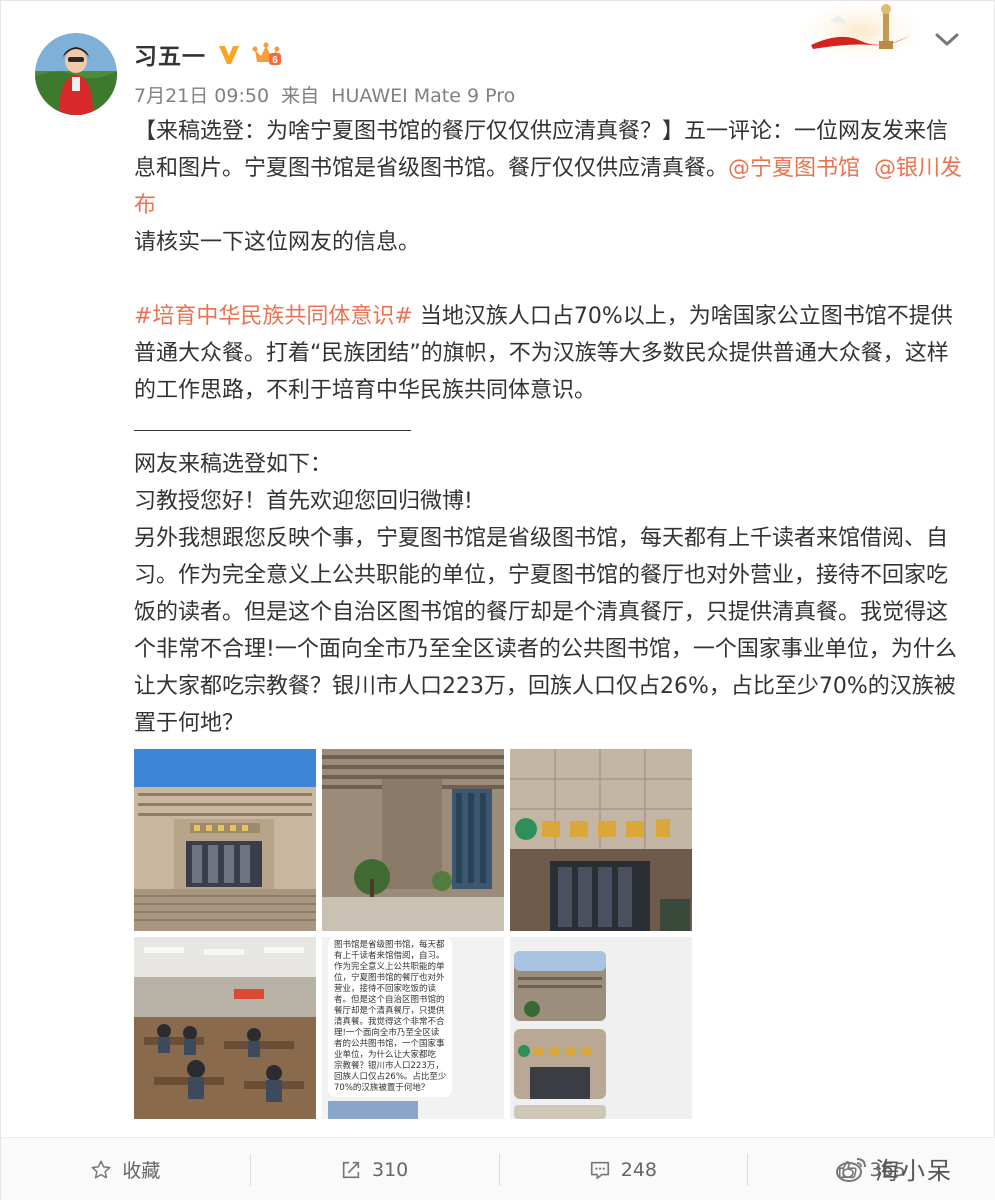  Describe the element at coordinates (277, 242) in the screenshot. I see `post-paragraph: 请核实一下这位网友的信息。` at that location.